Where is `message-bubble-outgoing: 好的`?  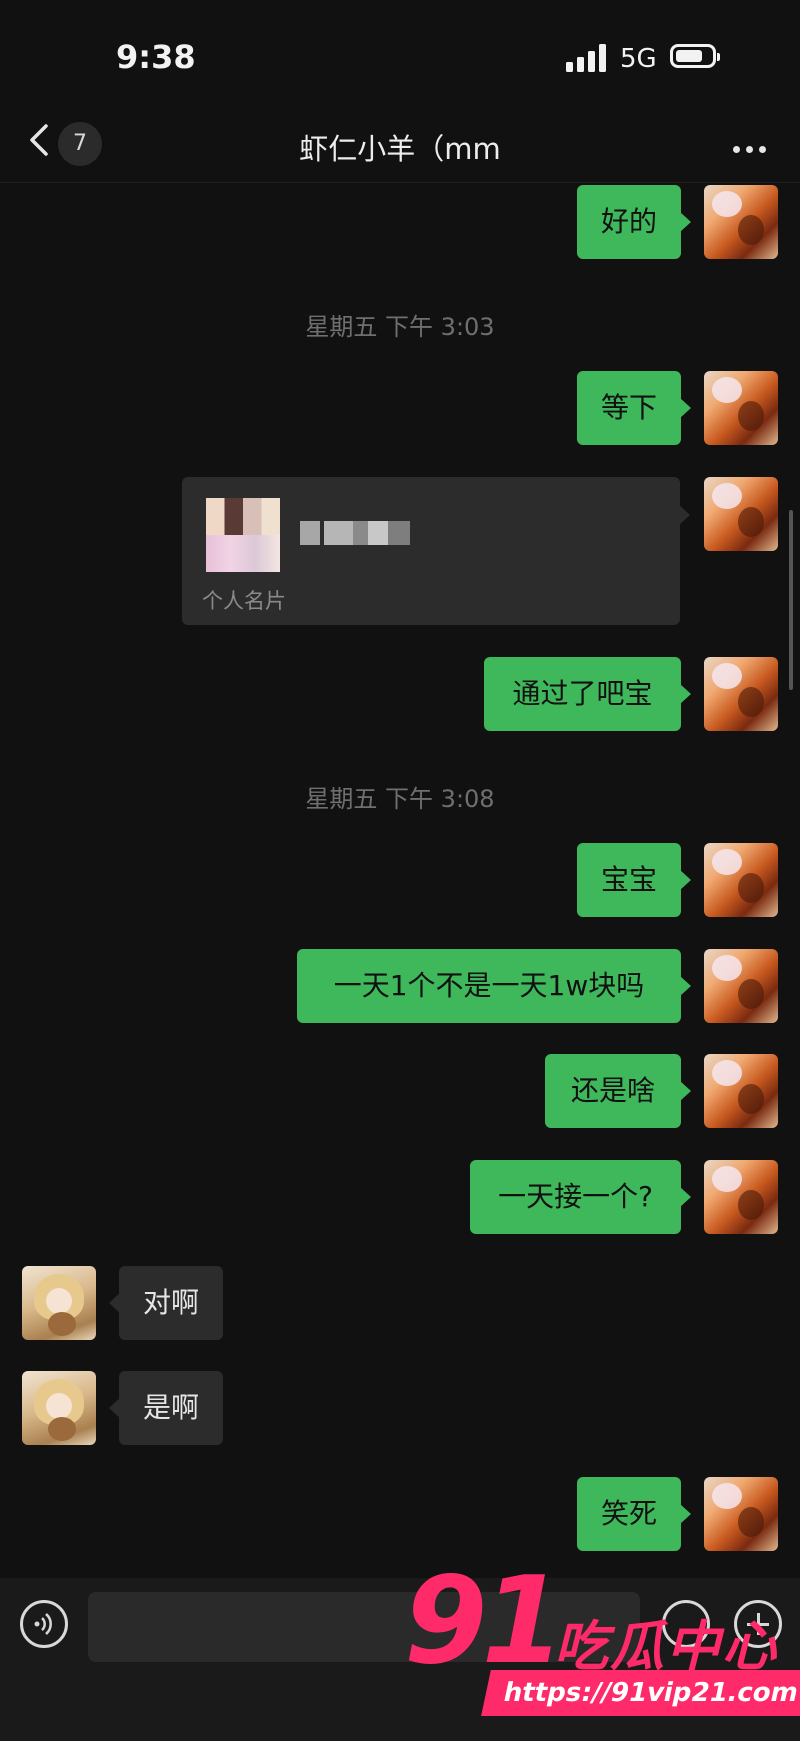
message-bubble-outgoing: 好的 is located at coordinates (634, 222).